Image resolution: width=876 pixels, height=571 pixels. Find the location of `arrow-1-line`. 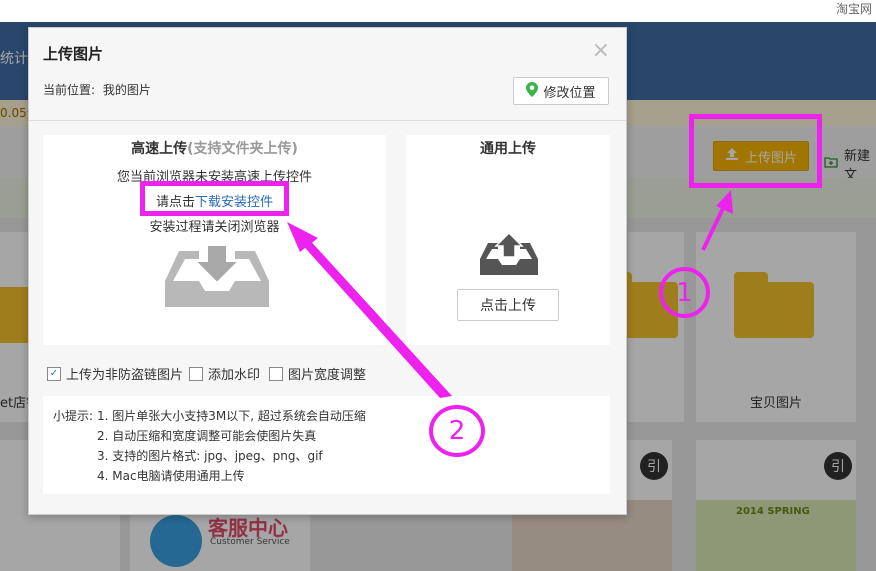

arrow-1-line is located at coordinates (714, 226).